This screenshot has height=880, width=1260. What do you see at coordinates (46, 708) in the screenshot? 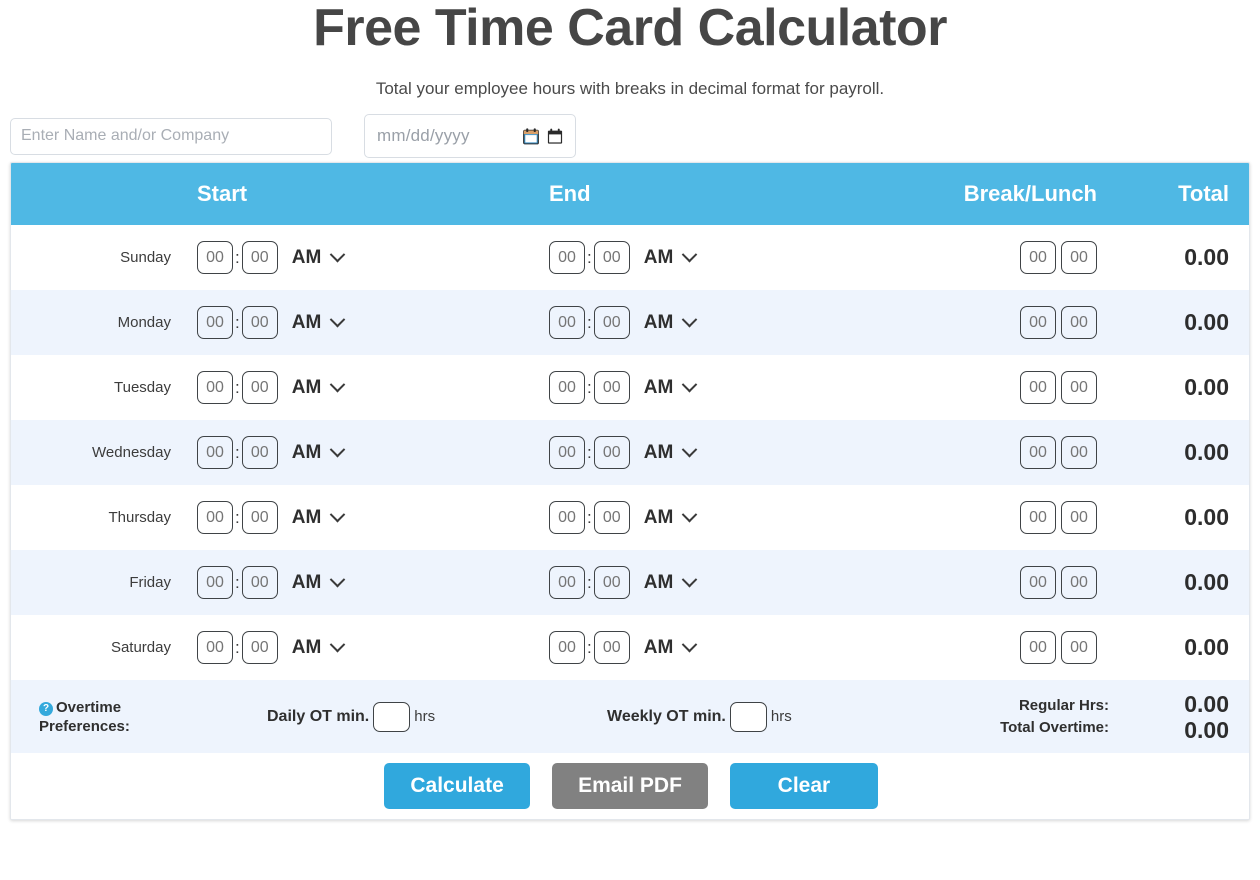
I see `question-mark-icon: ?` at bounding box center [46, 708].